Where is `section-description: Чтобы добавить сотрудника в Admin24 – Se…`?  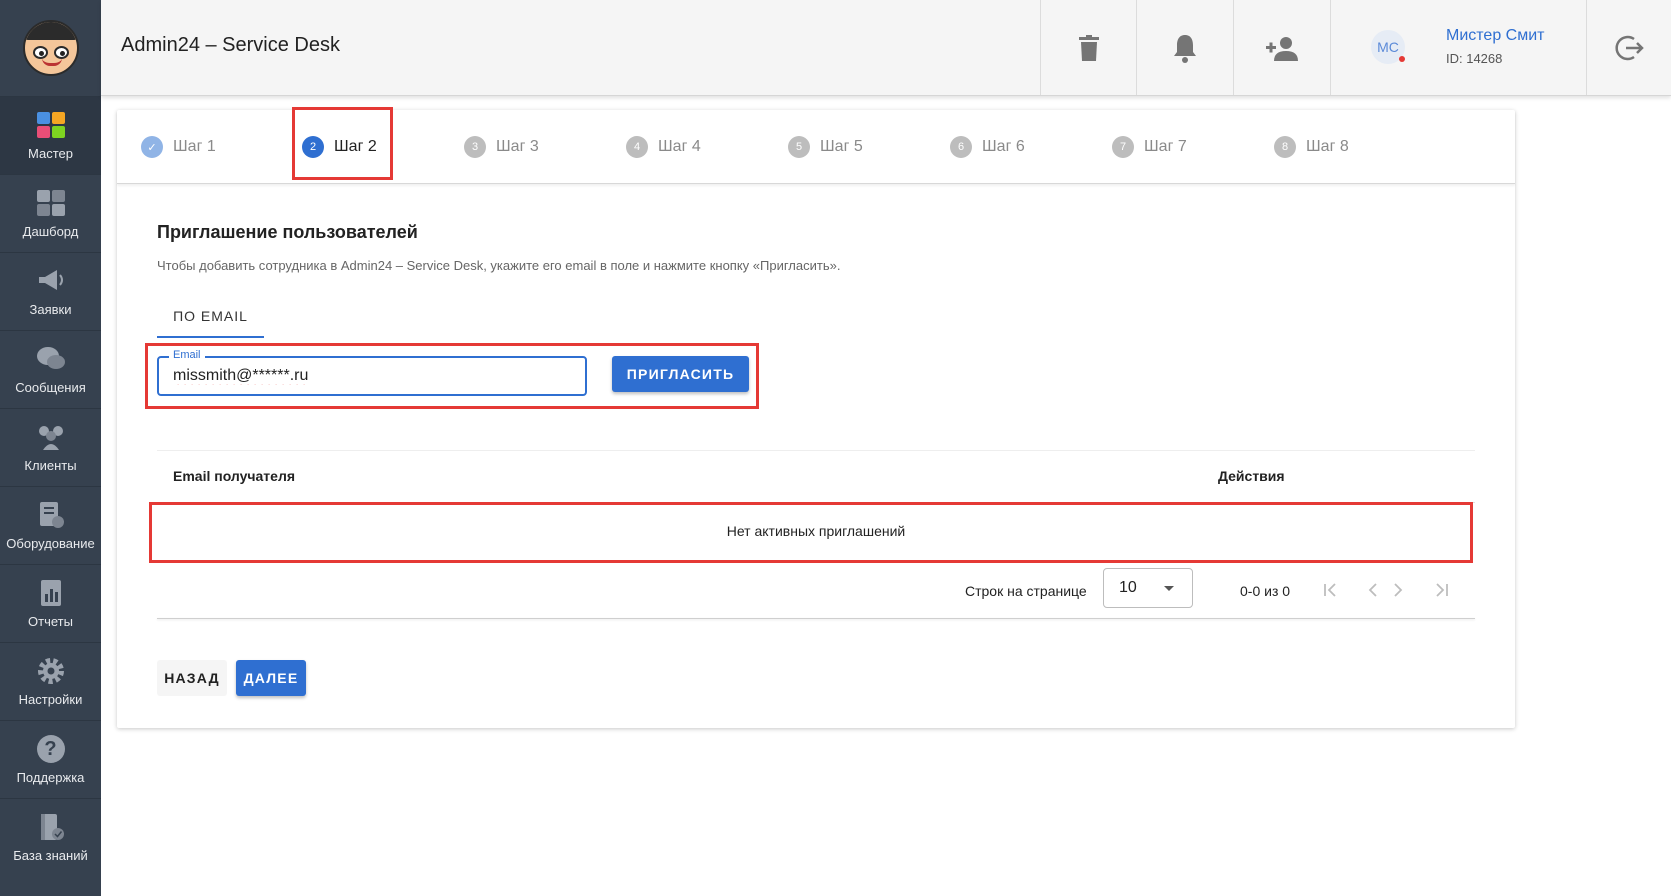
section-description: Чтобы добавить сотрудника в Admin24 – Se… is located at coordinates (499, 265).